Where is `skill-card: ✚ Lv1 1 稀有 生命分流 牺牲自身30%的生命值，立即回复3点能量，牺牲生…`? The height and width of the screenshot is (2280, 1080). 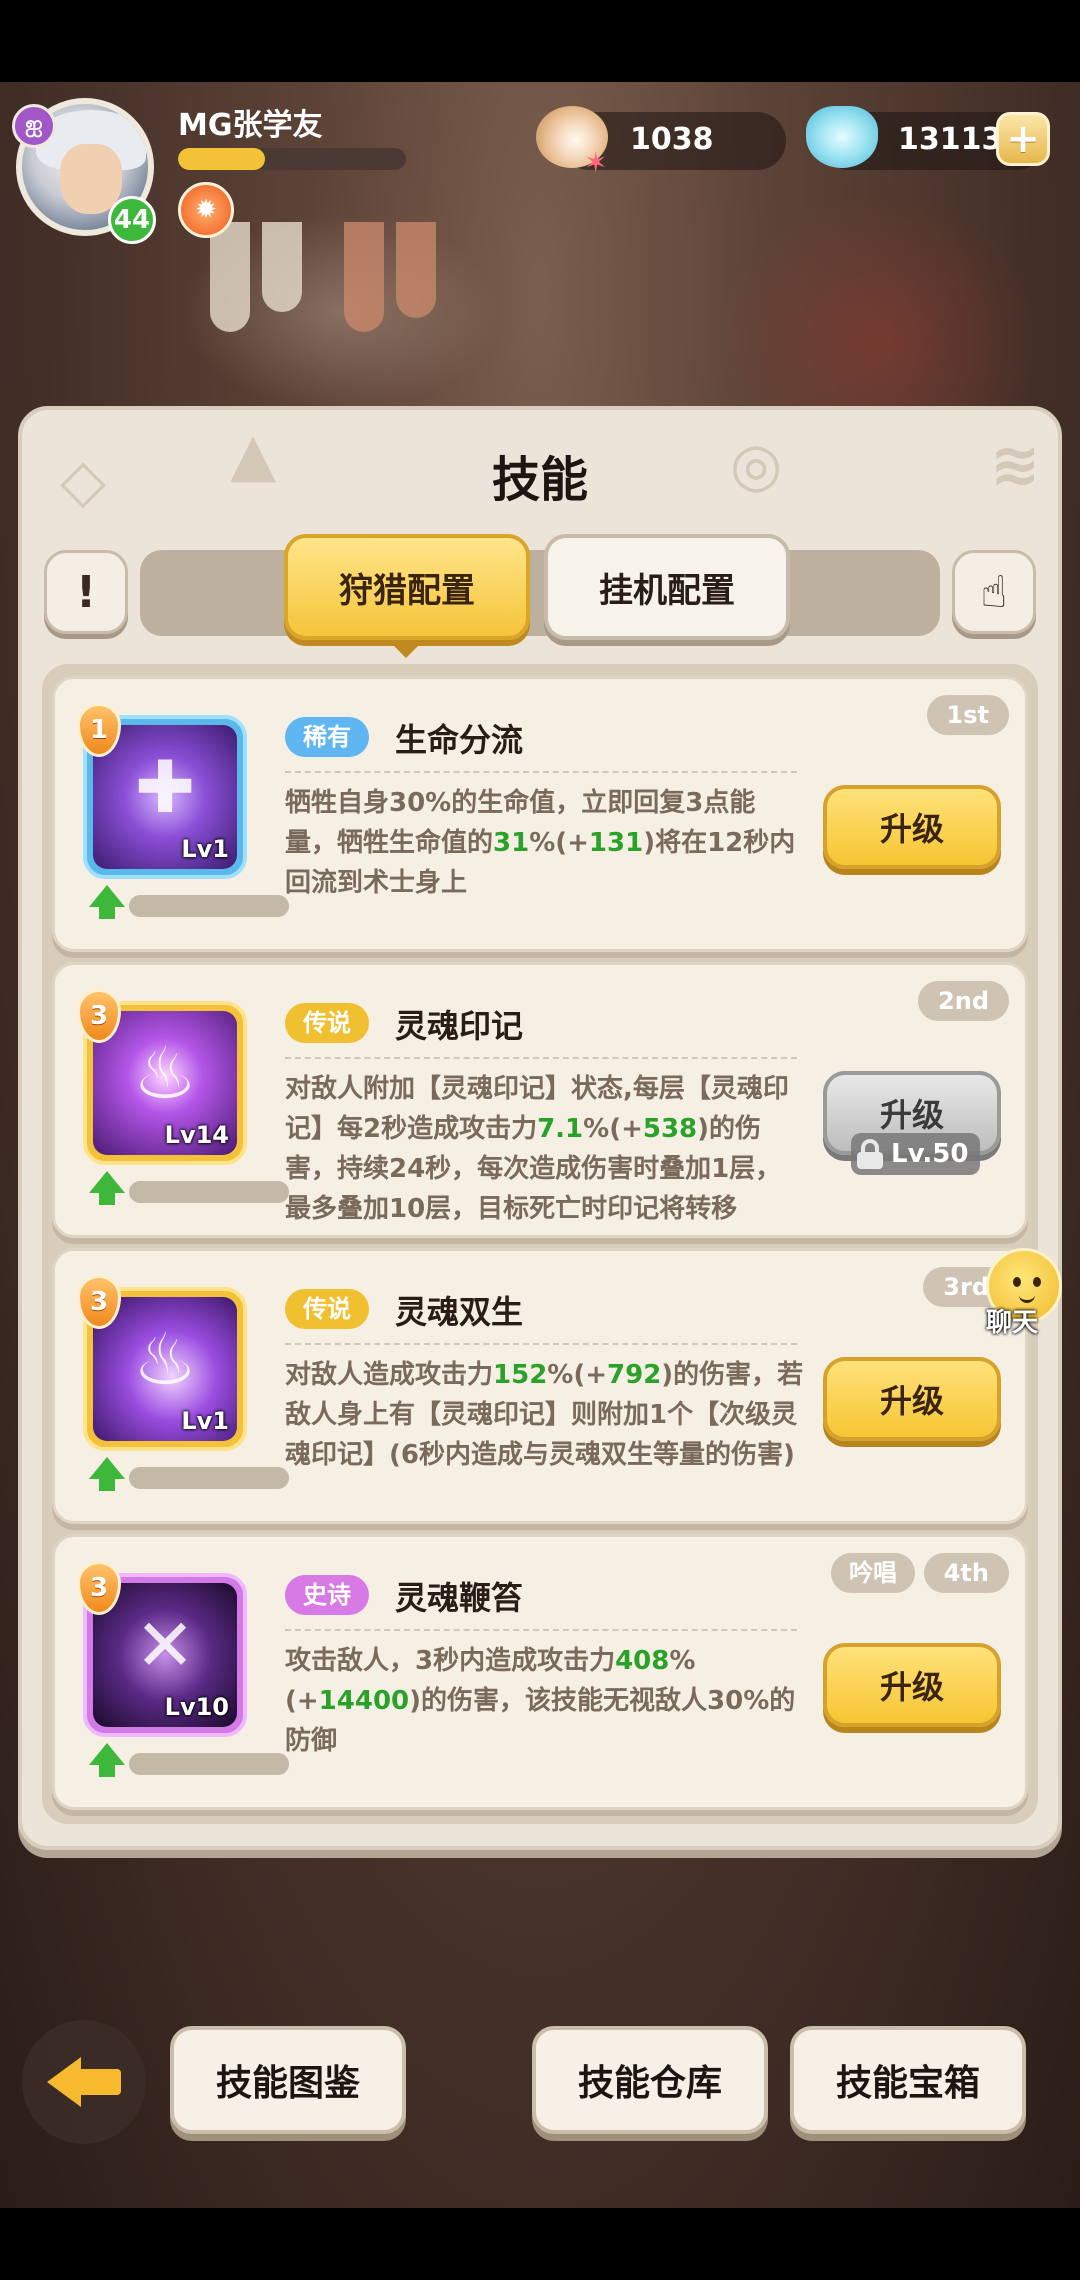 skill-card: ✚ Lv1 1 稀有 生命分流 牺牲自身30%的生命值，立即回复3点能量，牺牲生… is located at coordinates (540, 814).